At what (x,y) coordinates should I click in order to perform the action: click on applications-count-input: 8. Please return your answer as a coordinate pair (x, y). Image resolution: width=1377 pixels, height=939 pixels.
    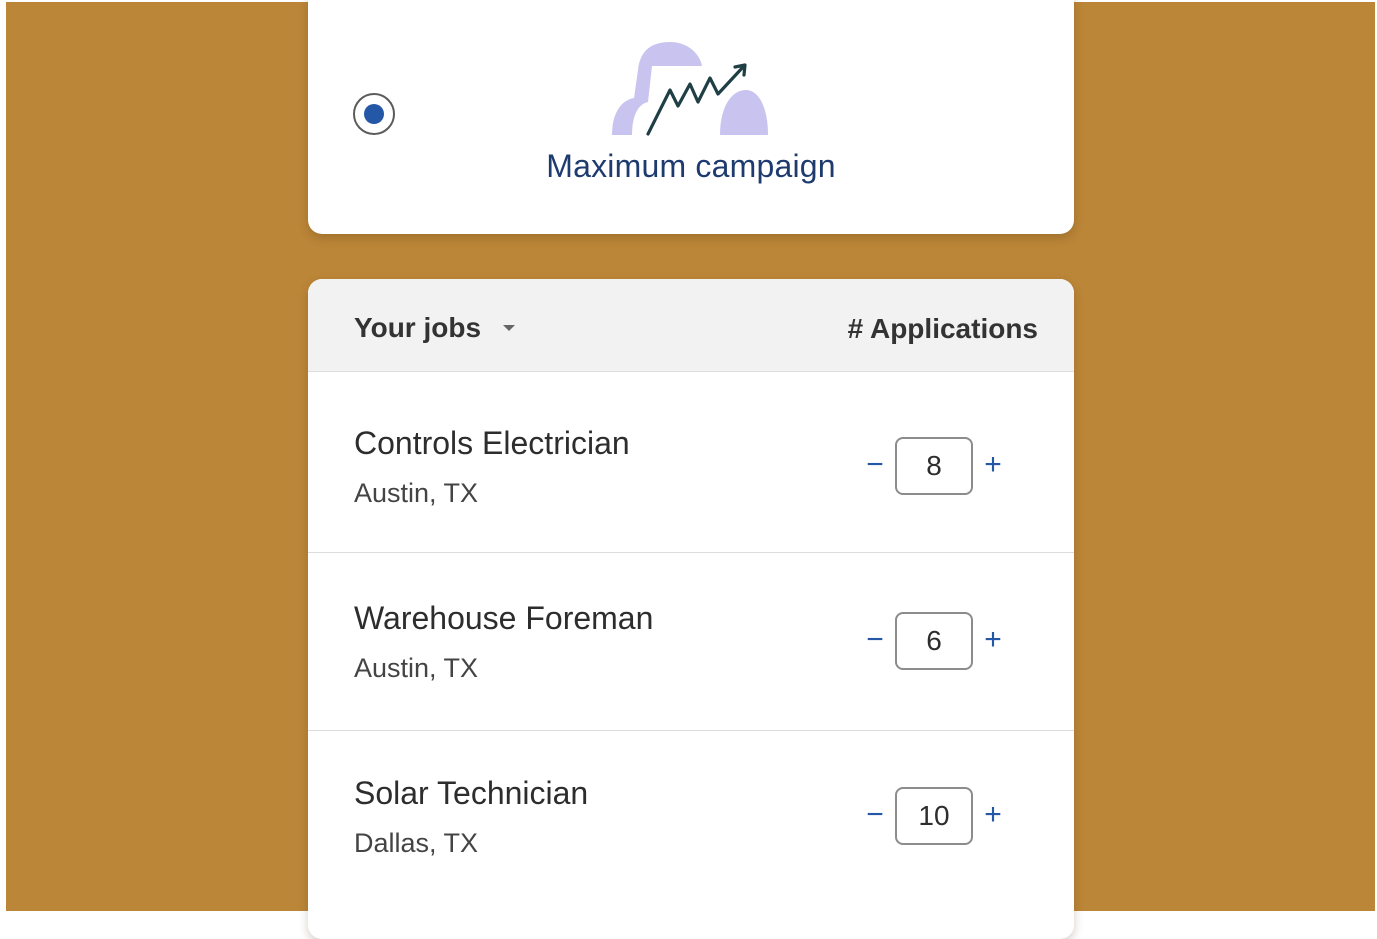
    Looking at the image, I should click on (934, 466).